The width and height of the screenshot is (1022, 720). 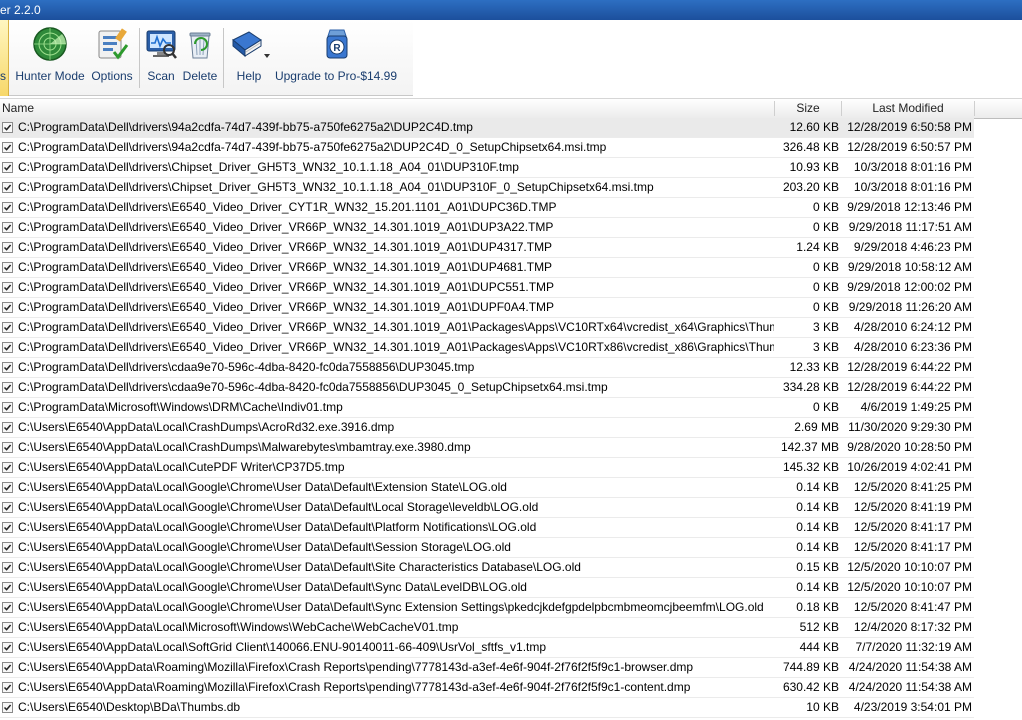 I want to click on column-header-size: Size, so click(x=808, y=108).